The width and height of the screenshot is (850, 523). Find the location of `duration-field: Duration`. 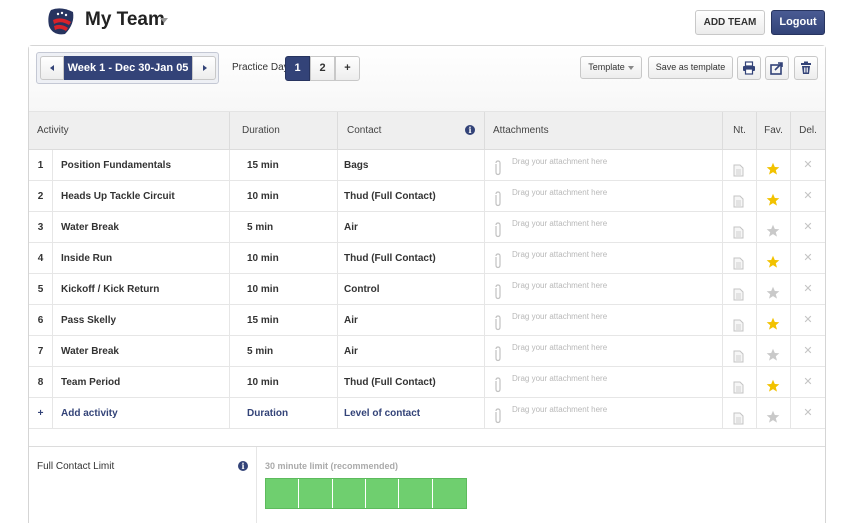

duration-field: Duration is located at coordinates (284, 413).